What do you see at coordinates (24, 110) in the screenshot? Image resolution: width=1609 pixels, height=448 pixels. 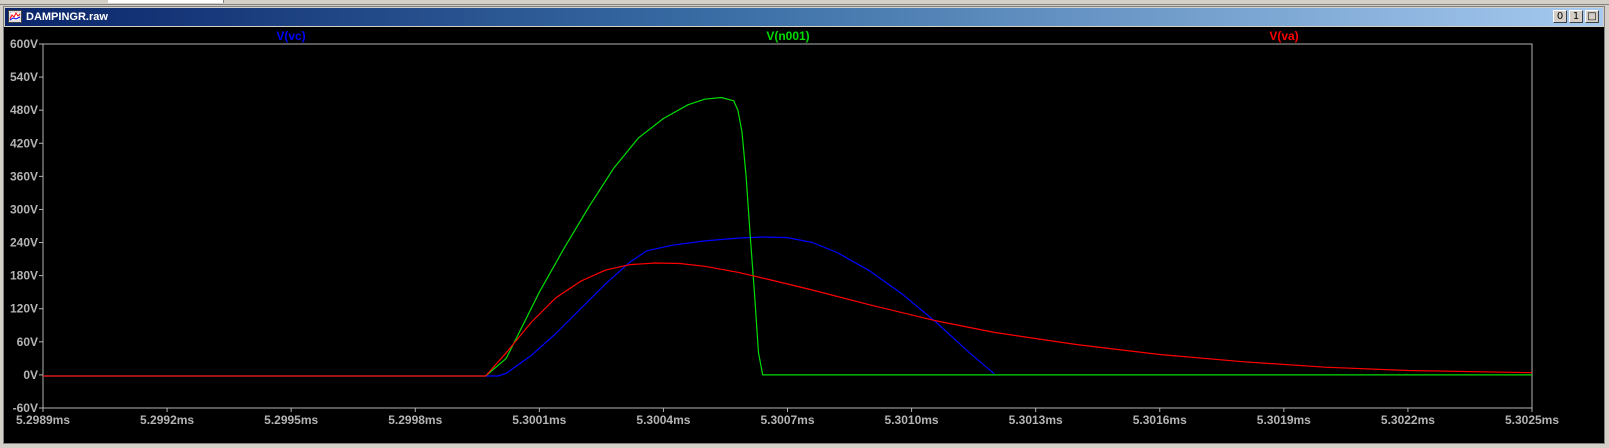 I see `y-tick-label: 480V` at bounding box center [24, 110].